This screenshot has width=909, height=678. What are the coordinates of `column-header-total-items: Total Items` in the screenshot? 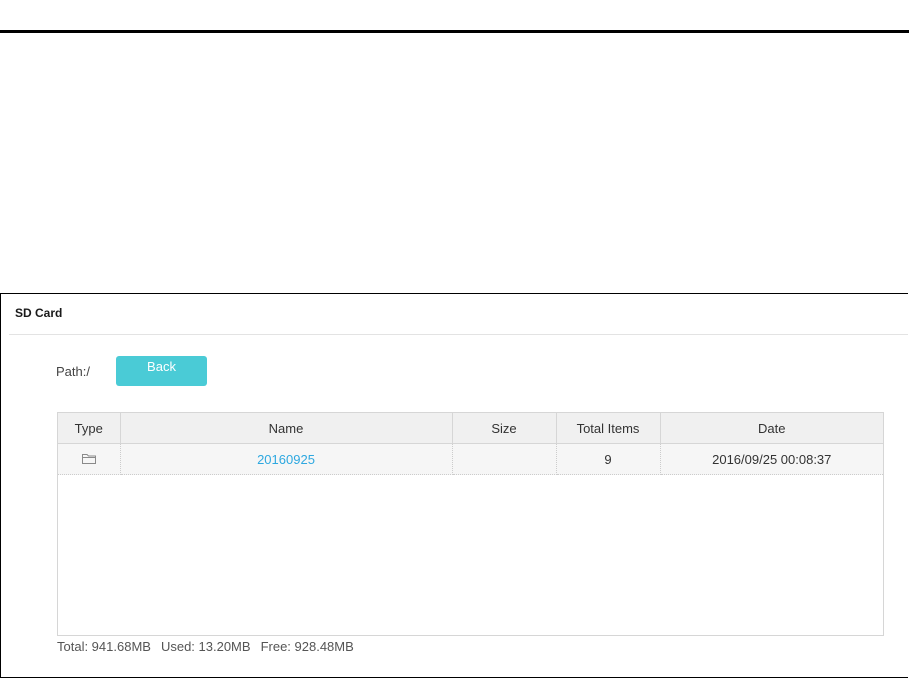 It's located at (608, 428).